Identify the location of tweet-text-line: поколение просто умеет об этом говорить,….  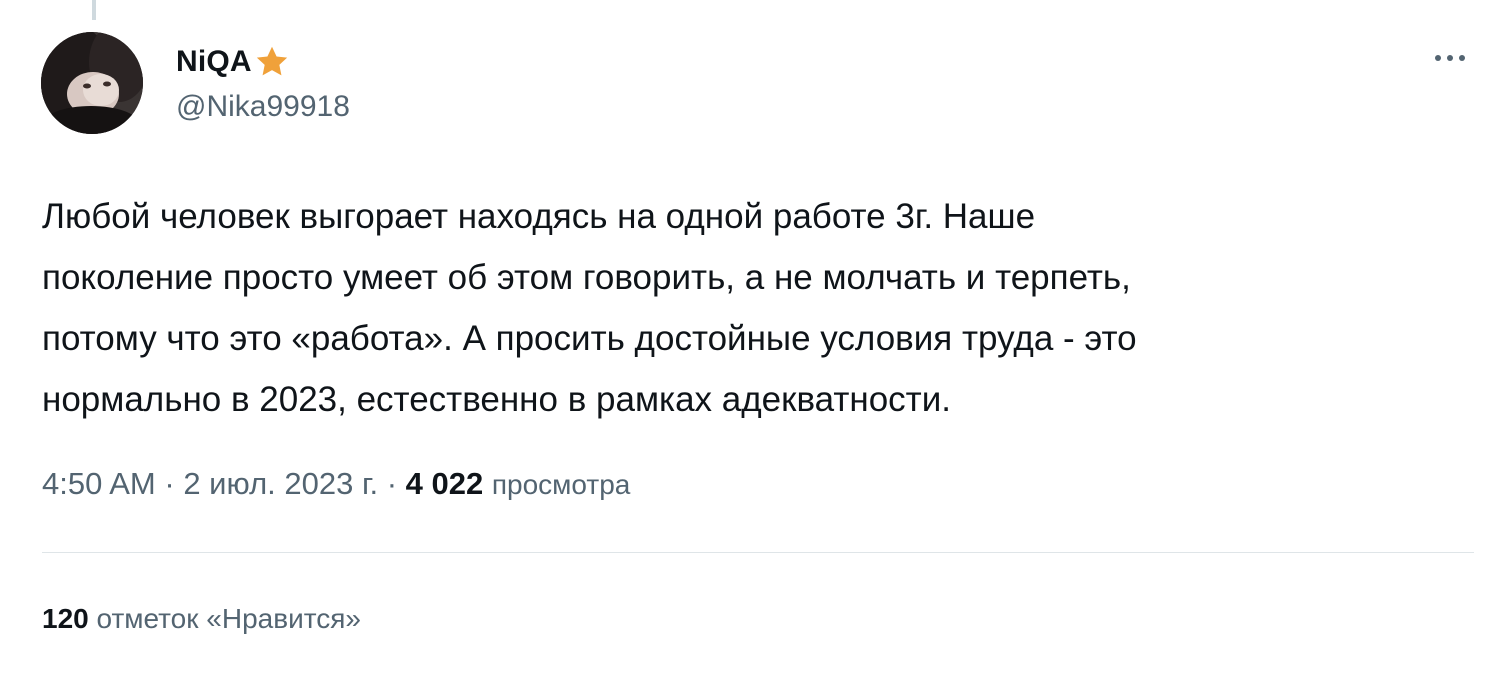
(586, 277).